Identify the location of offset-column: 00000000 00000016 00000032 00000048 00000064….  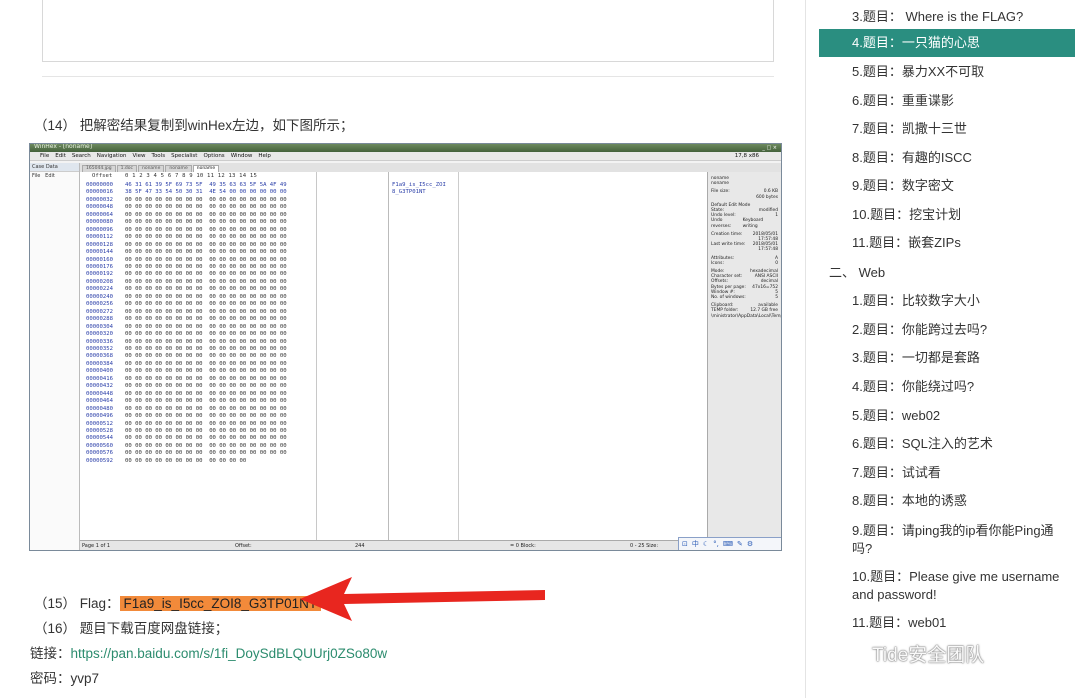
(99, 323).